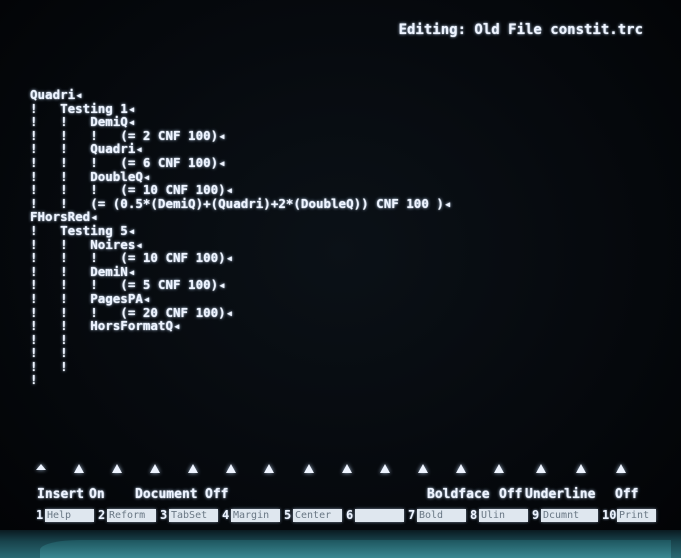  I want to click on document-mode-value: Off, so click(217, 494).